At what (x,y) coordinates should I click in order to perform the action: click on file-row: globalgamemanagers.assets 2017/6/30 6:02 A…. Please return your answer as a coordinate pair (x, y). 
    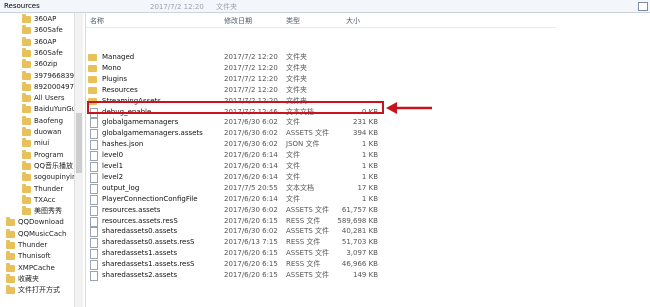
    Looking at the image, I should click on (321, 134).